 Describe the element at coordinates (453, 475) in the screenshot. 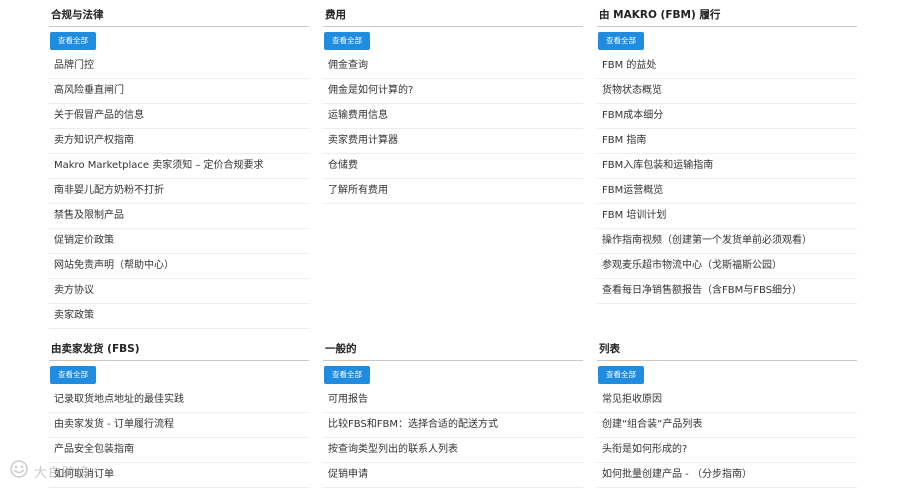

I see `article-link: 促销申请` at that location.